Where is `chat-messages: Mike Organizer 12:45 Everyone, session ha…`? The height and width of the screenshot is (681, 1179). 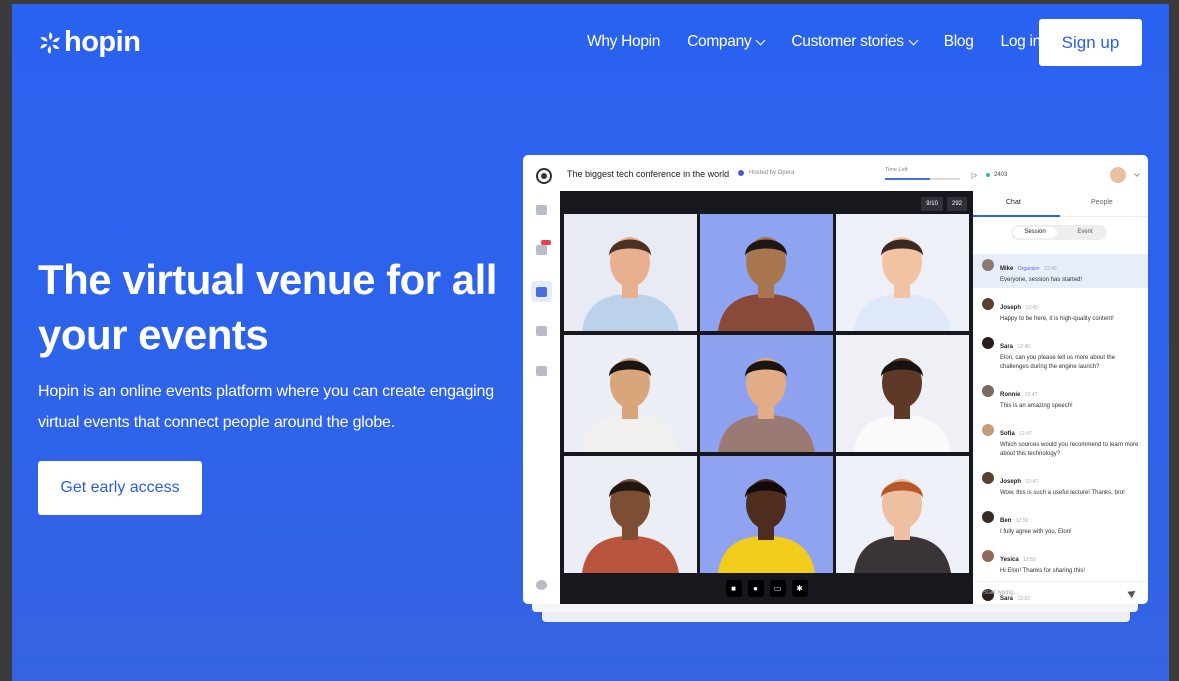 chat-messages: Mike Organizer 12:45 Everyone, session ha… is located at coordinates (1060, 429).